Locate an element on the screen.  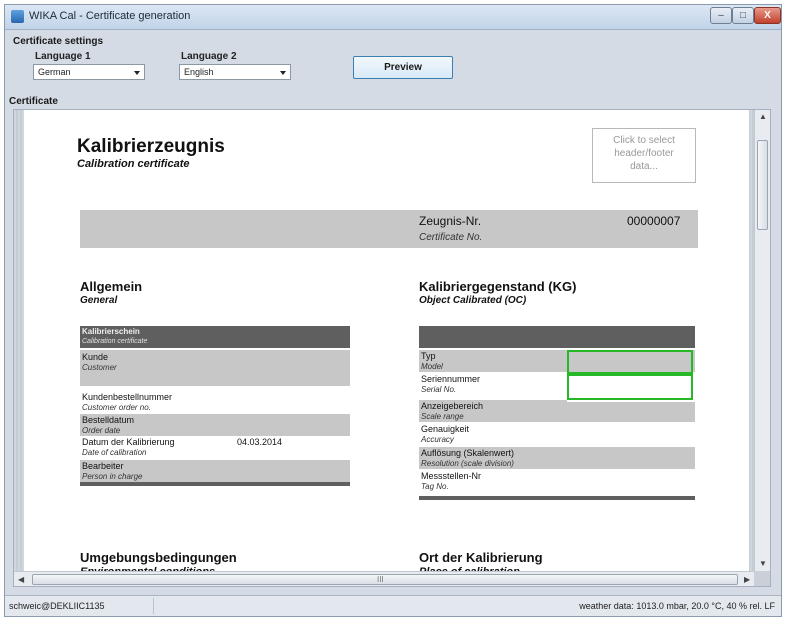
general-row-label: Datum der Kalibrierung is located at coordinates (128, 442).